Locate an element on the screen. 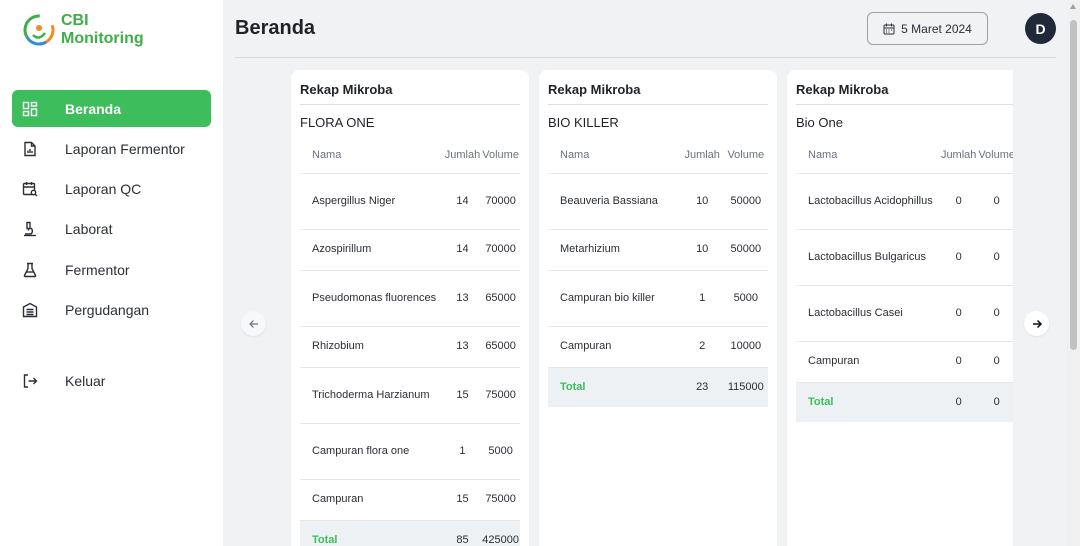  cell-name: Aspergillus Niger is located at coordinates (372, 201).